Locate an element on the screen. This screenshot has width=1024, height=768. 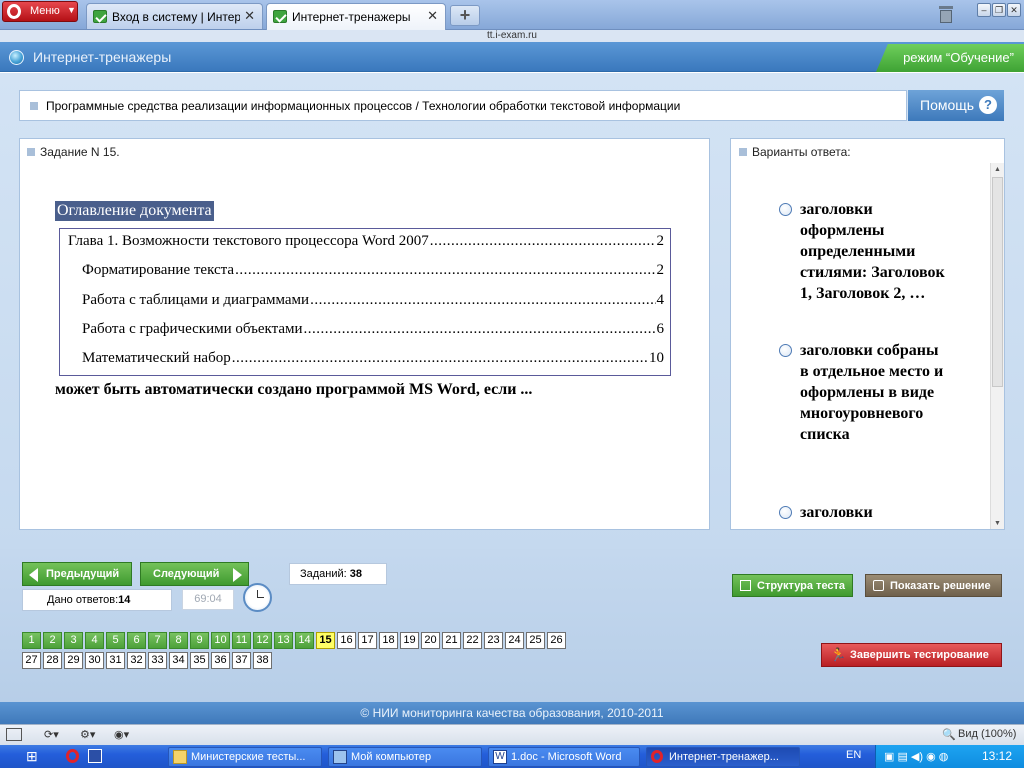
tab-title: Интернет-тренажеры is located at coordinates (351, 17).